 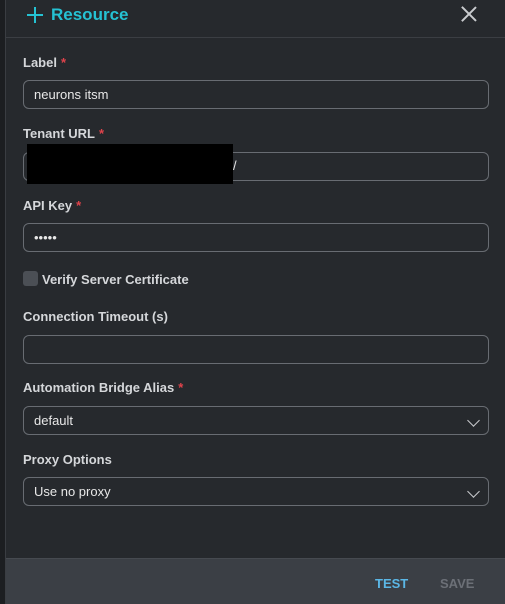 I want to click on proxy-text: Proxy Options, so click(x=67, y=459).